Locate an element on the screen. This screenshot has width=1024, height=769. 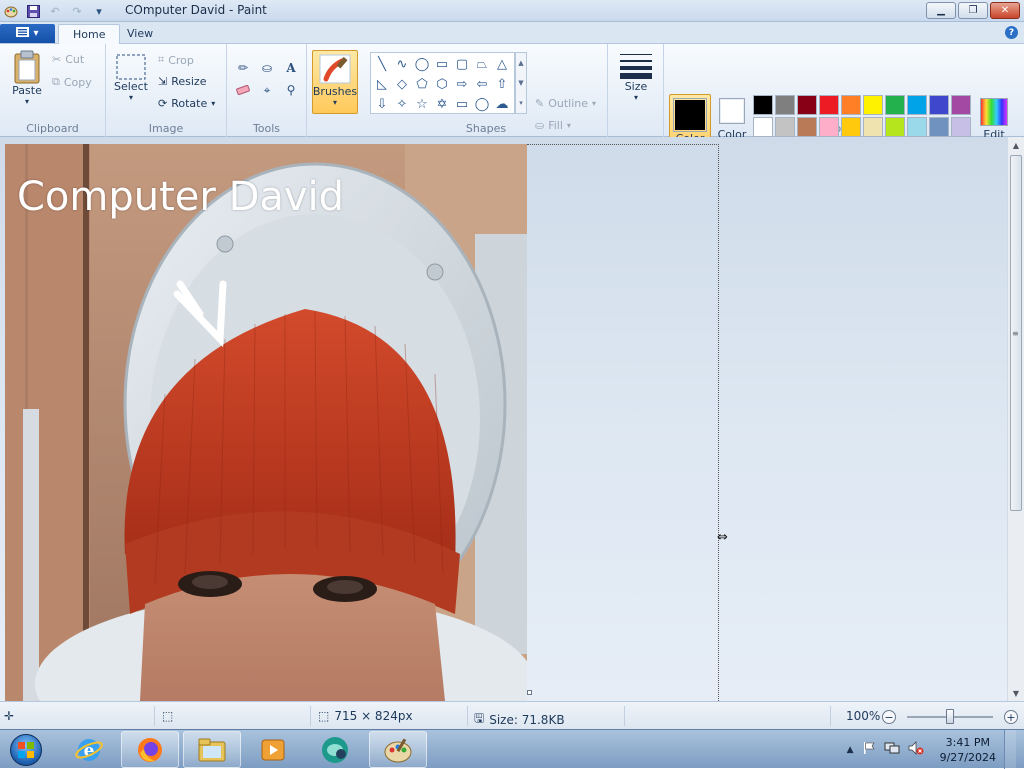
clipboard-group-label: Clipboard is located at coordinates (52, 128).